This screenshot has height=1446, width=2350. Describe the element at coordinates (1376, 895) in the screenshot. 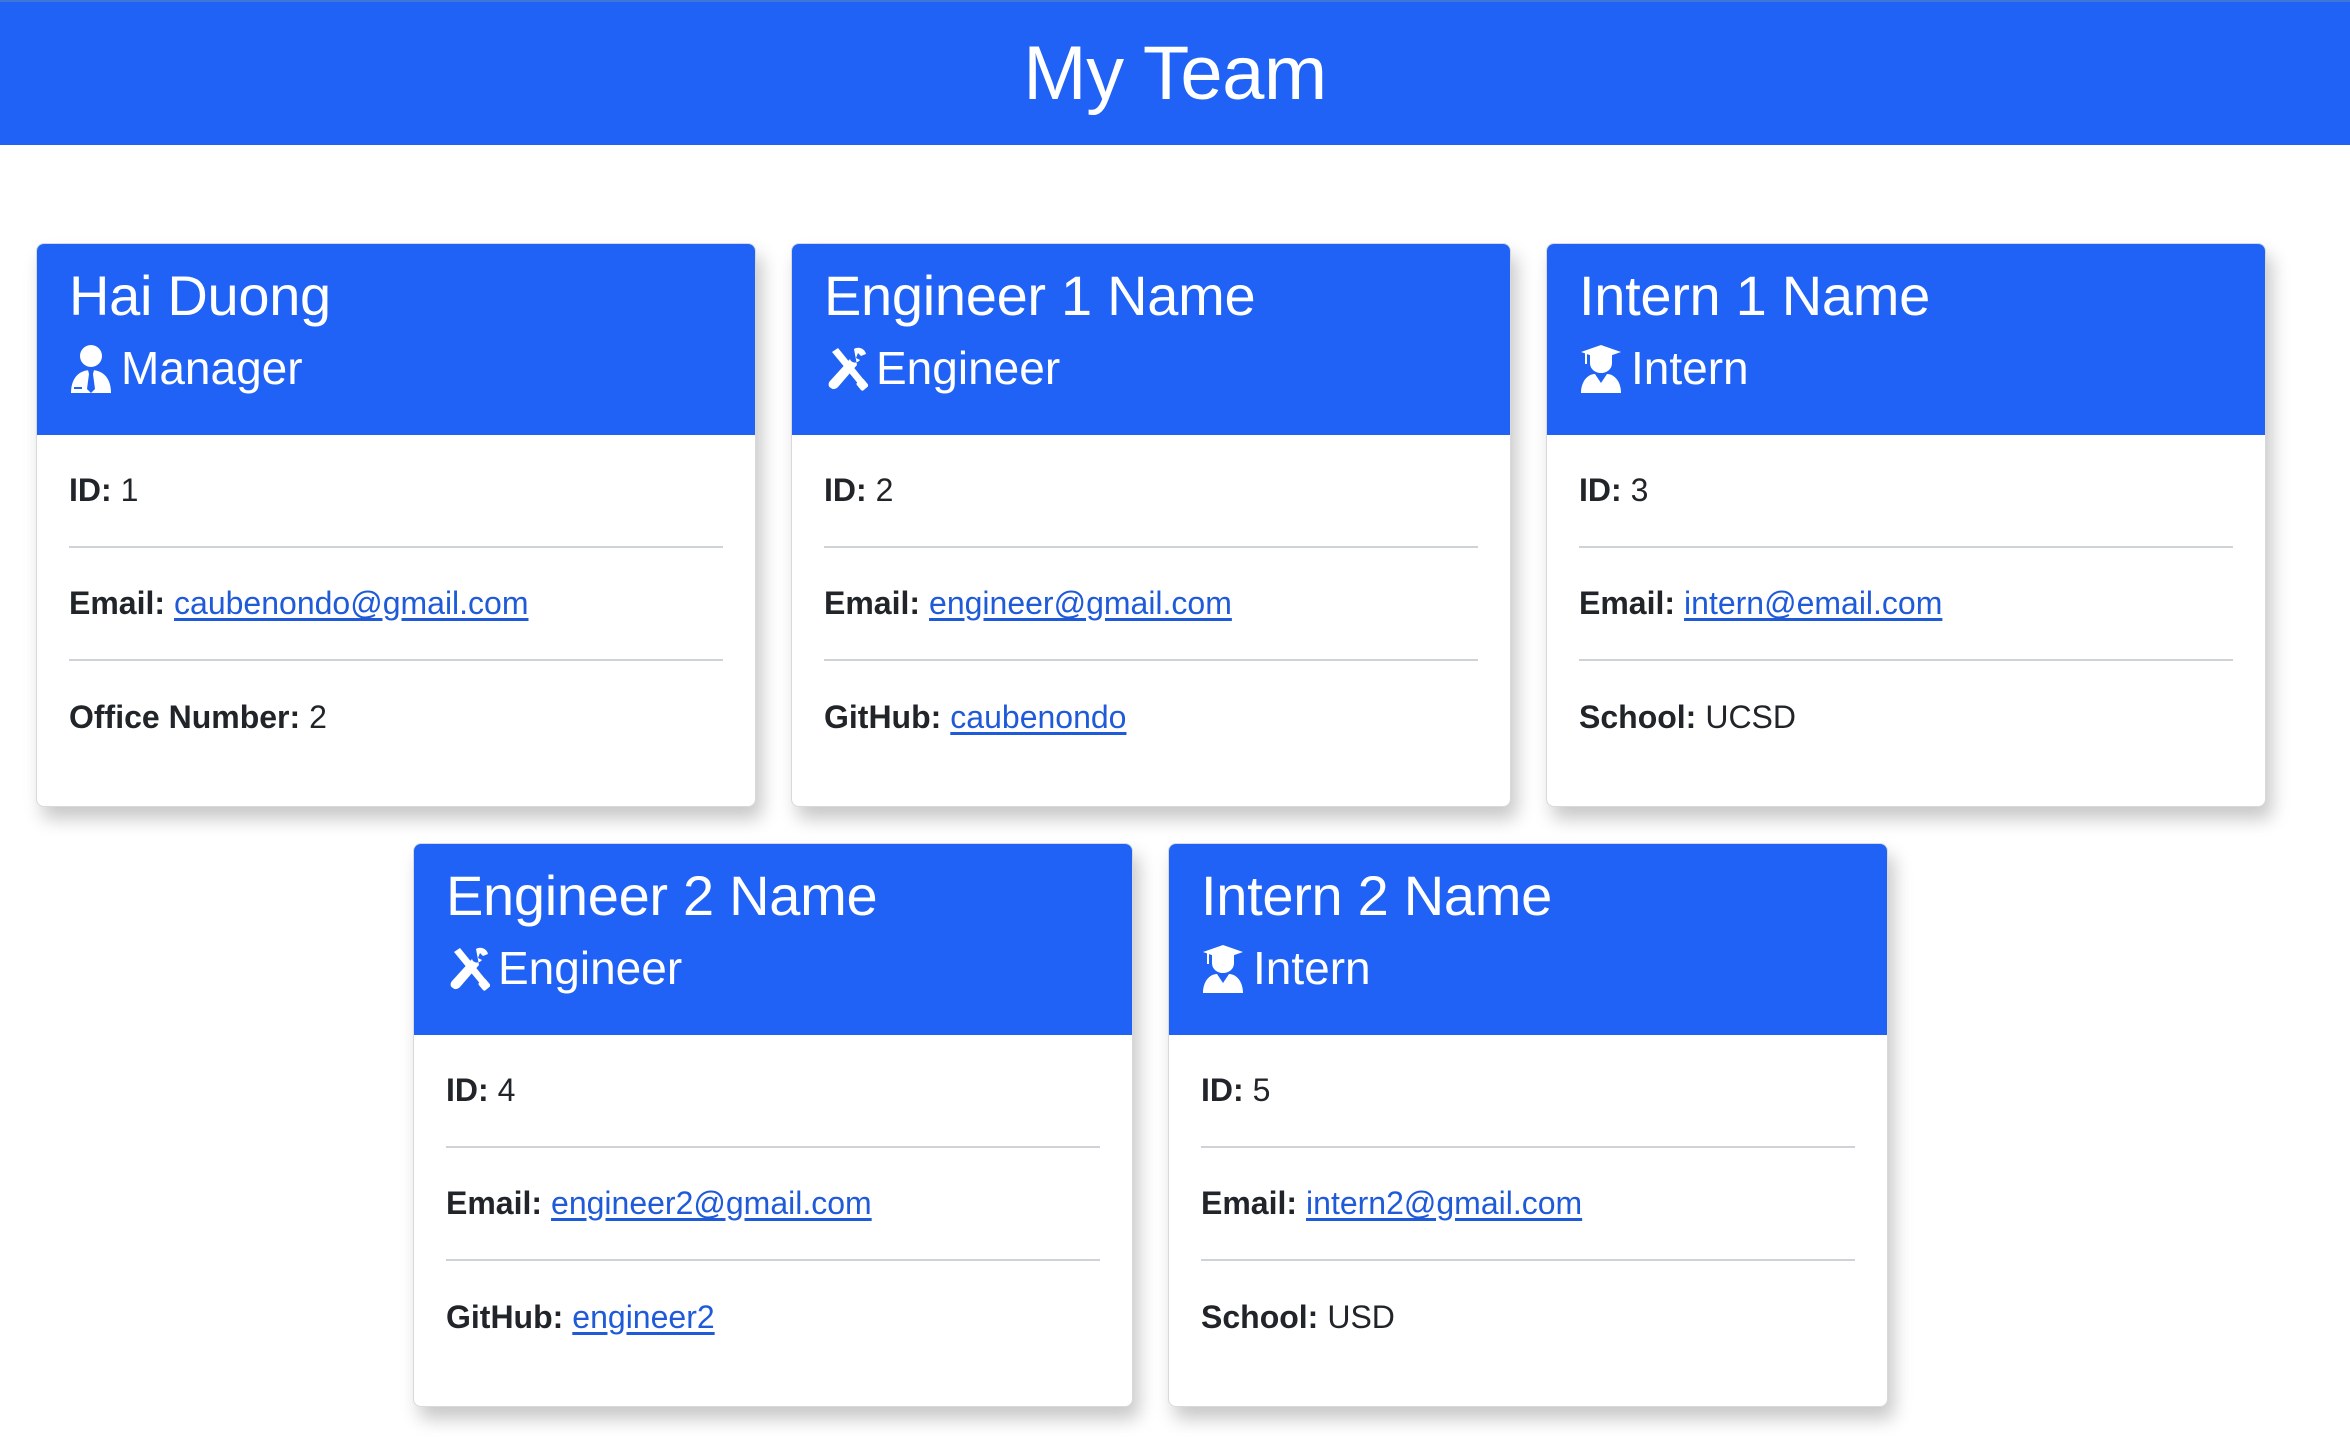

I see `employee-name: Intern 2 Name` at that location.